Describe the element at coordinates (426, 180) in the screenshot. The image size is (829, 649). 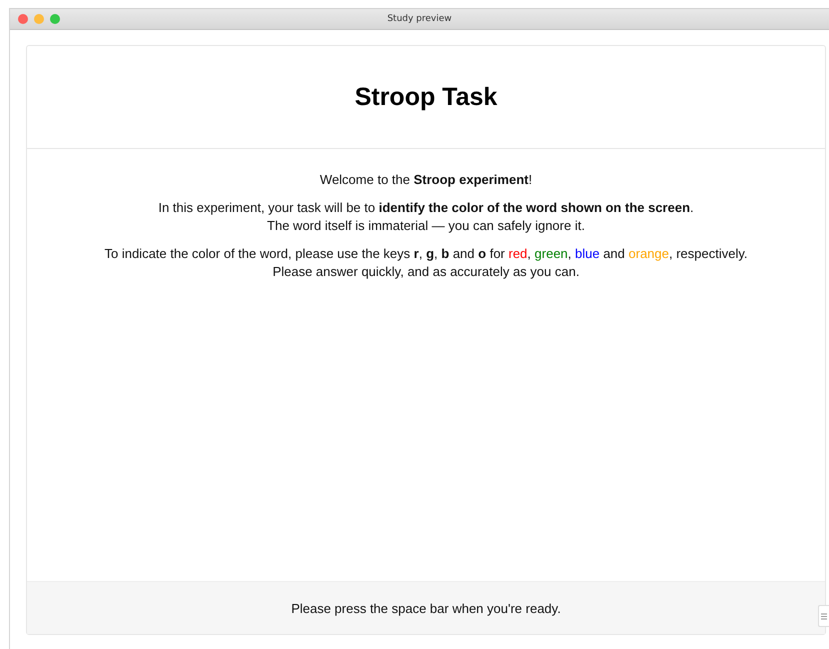
I see `instruction-text: Welcome to the Stroop experiment!` at that location.